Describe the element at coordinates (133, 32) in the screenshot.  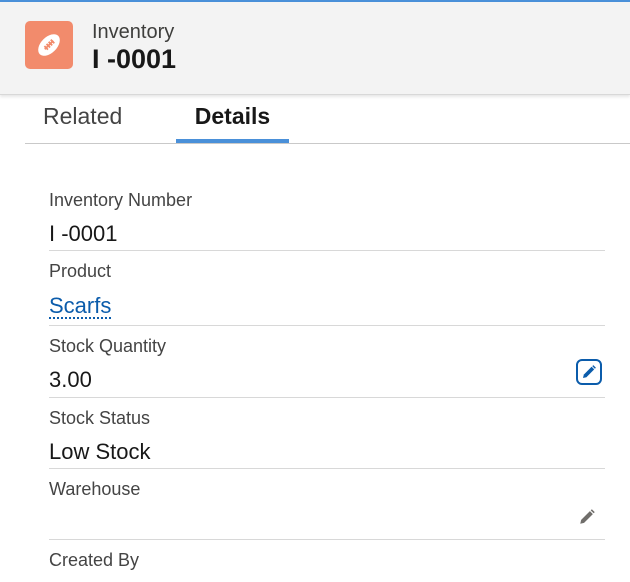
I see `object-label: Inventory` at that location.